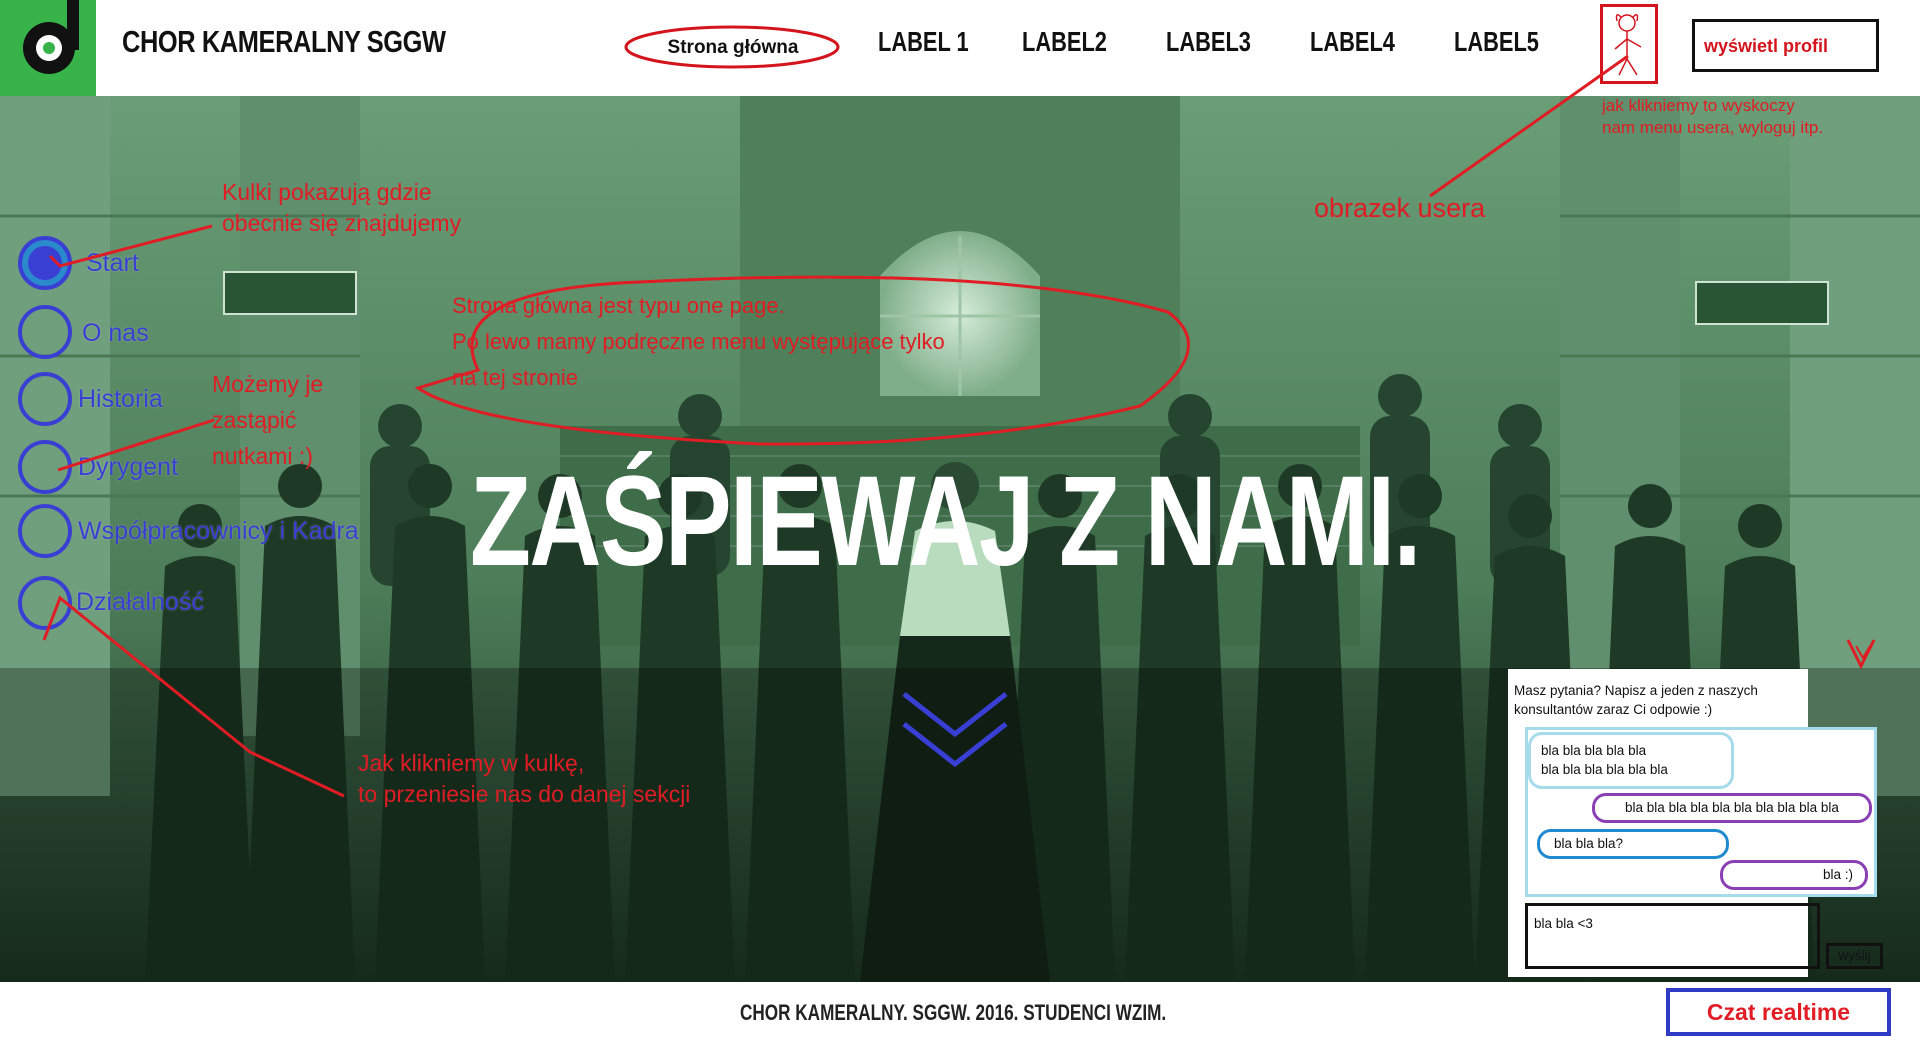  What do you see at coordinates (1589, 843) in the screenshot?
I see `message-line: bla bla bla?` at bounding box center [1589, 843].